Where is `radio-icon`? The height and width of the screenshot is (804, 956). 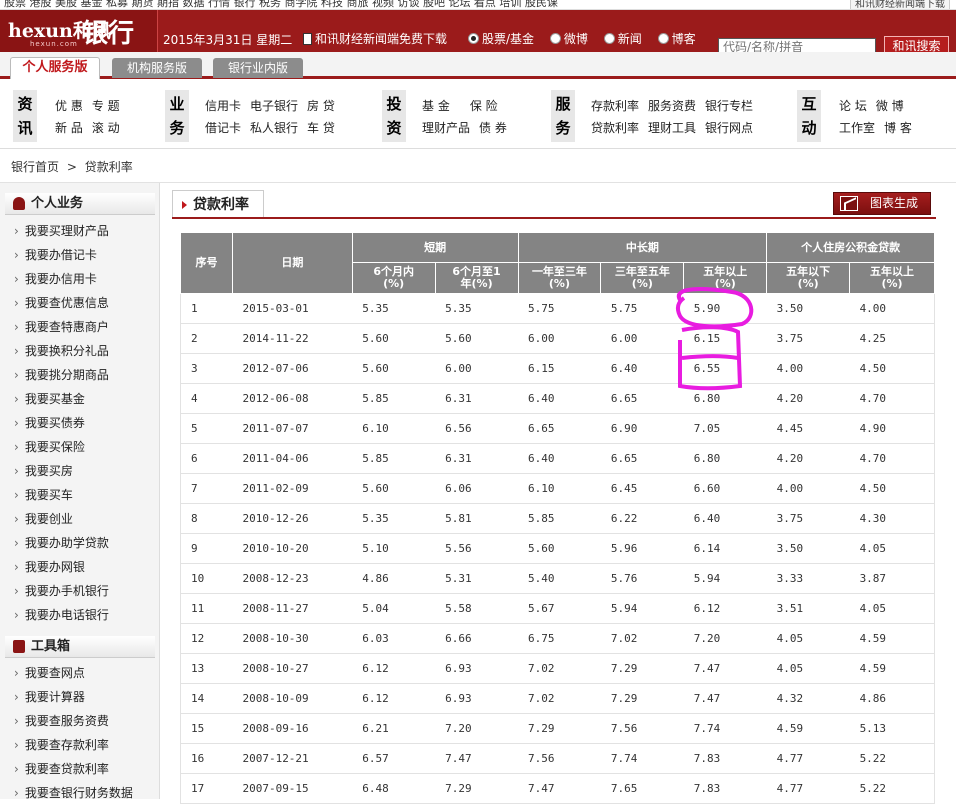 radio-icon is located at coordinates (473, 38).